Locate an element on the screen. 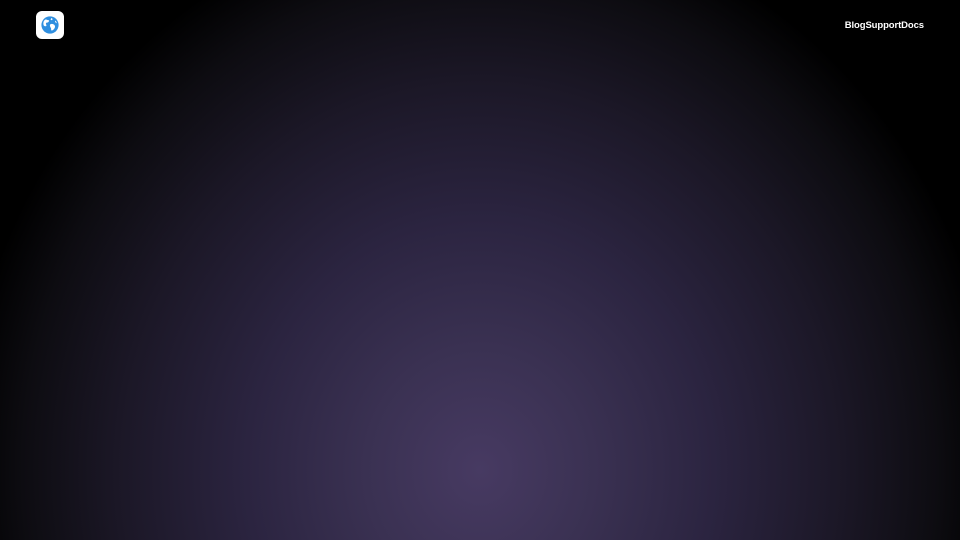 This screenshot has height=540, width=960. top-bar: Blog Support Docs is located at coordinates (480, 26).